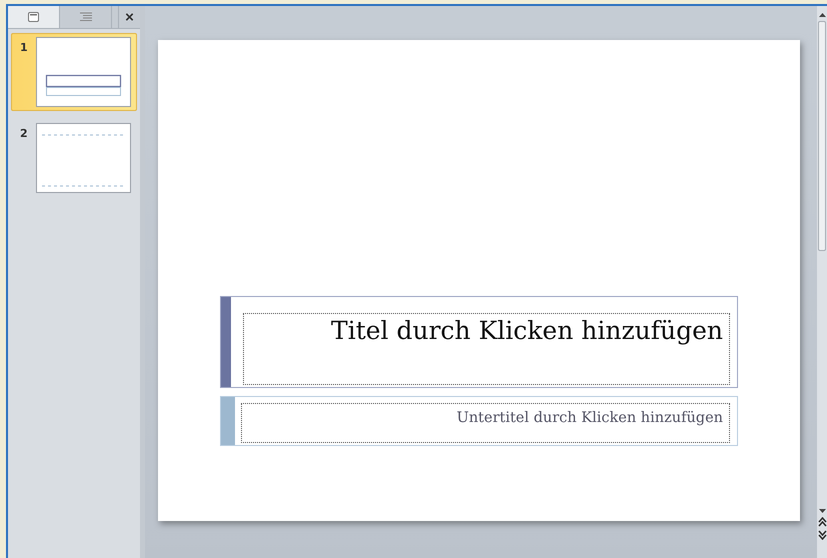 This screenshot has height=558, width=827. What do you see at coordinates (527, 330) in the screenshot?
I see `title-text: Titel durch Klicken hinzufügen` at bounding box center [527, 330].